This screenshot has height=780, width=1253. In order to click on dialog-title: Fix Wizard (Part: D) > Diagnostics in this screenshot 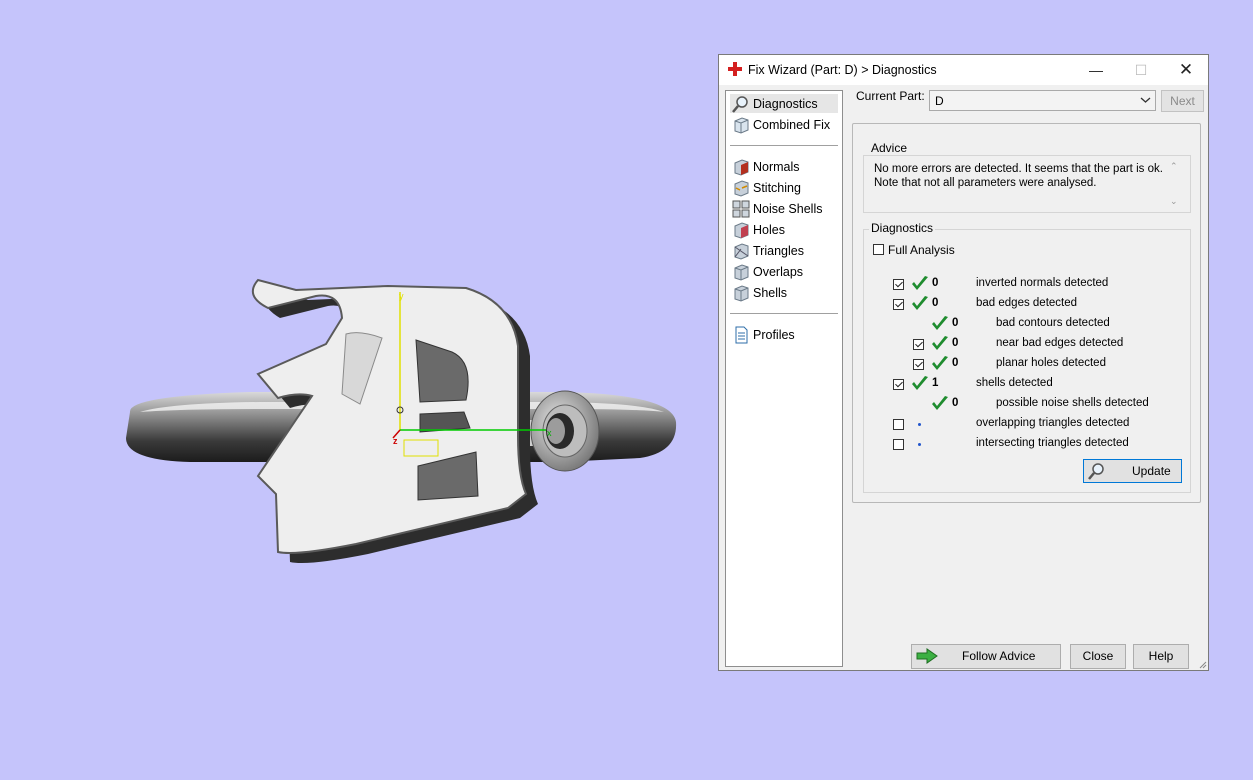, I will do `click(842, 70)`.